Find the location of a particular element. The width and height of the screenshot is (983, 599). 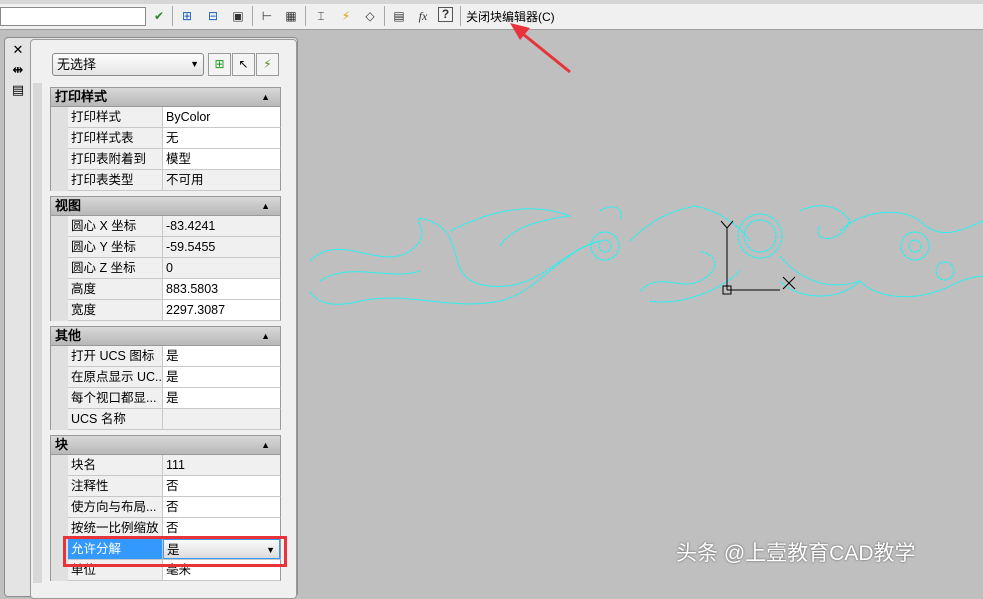

property-row: 使方向与布局... 否 is located at coordinates (174, 507).